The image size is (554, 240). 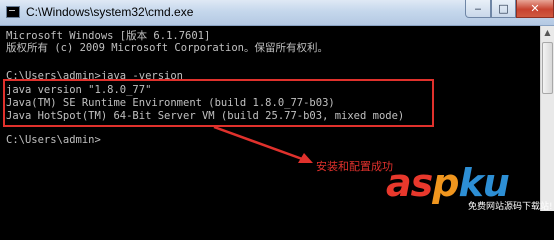 What do you see at coordinates (53, 140) in the screenshot?
I see `console-prompt: C:\Users\admin>` at bounding box center [53, 140].